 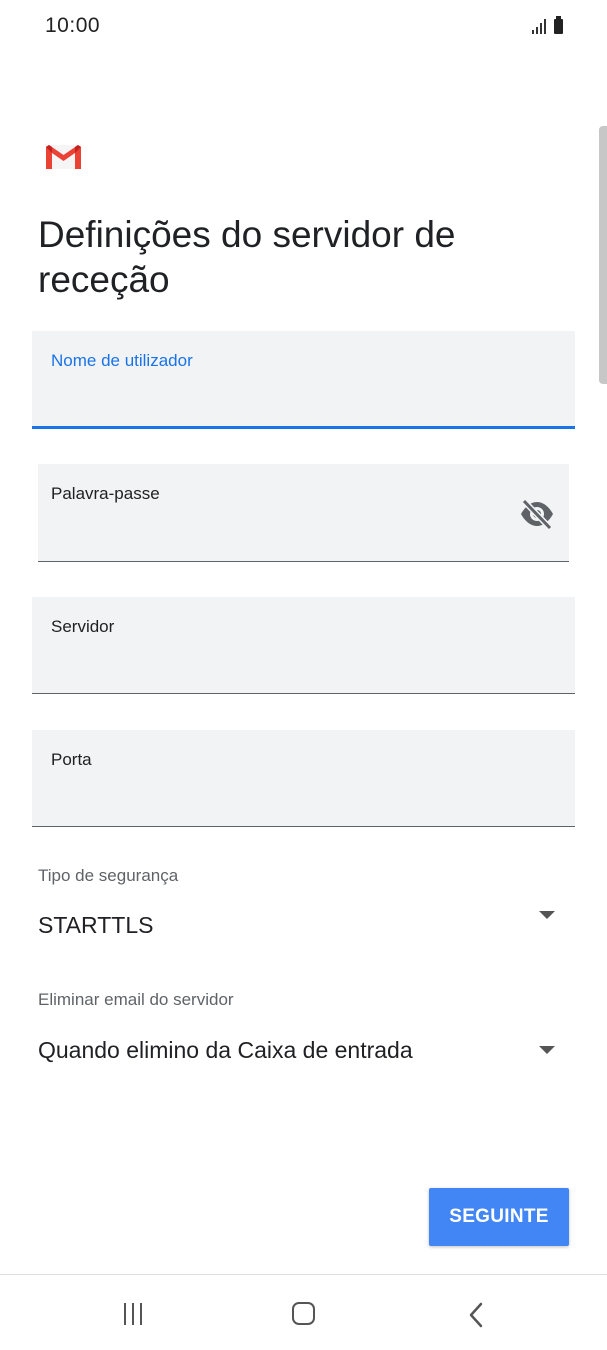 I want to click on port-label: Porta, so click(x=71, y=759).